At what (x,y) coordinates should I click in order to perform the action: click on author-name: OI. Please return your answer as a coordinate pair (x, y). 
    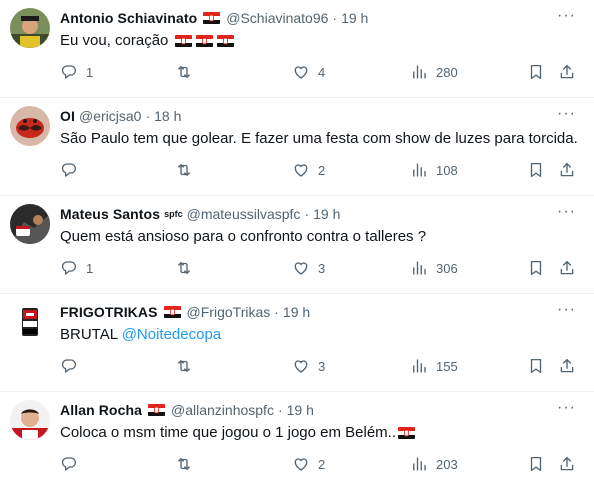
    Looking at the image, I should click on (67, 116).